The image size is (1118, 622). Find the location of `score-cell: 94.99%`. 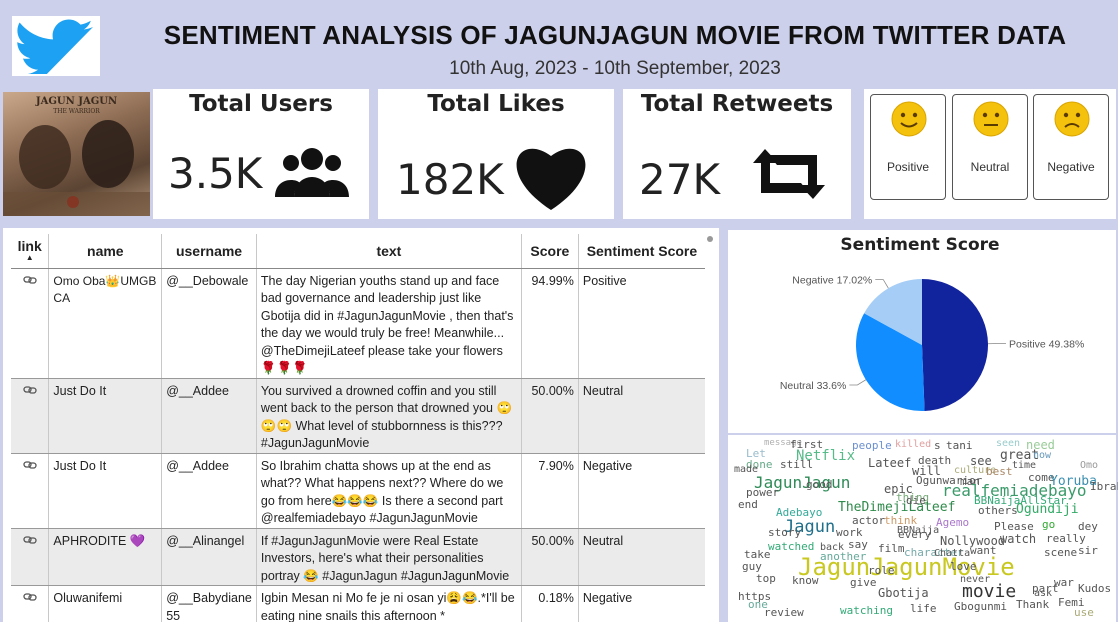

score-cell: 94.99% is located at coordinates (550, 323).